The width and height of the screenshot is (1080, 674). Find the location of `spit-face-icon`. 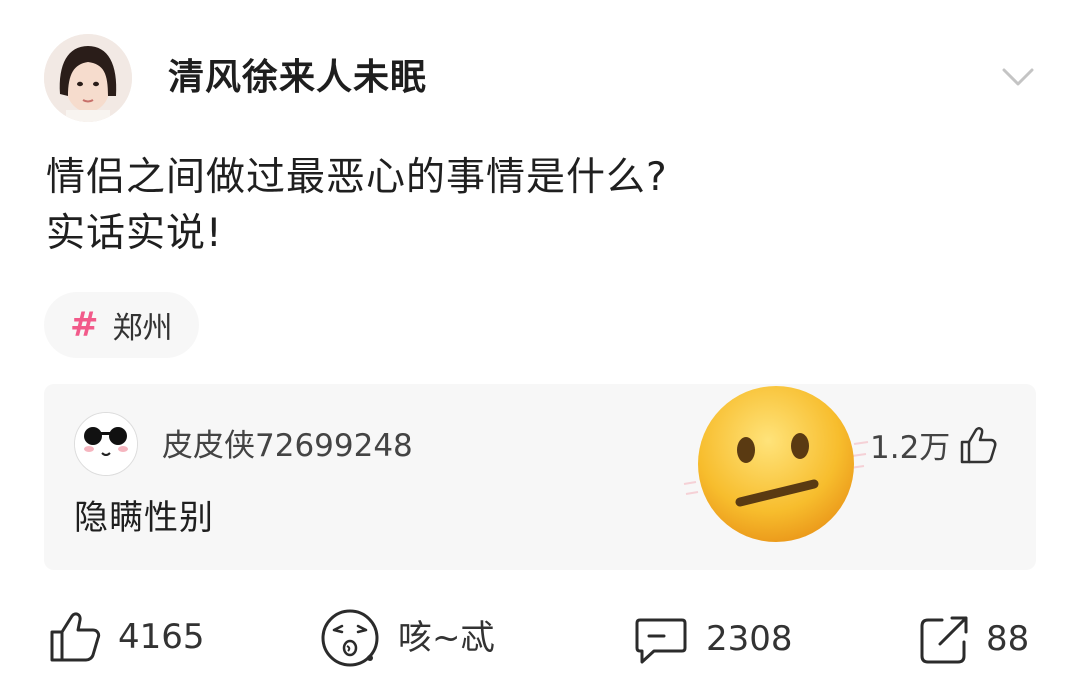

spit-face-icon is located at coordinates (350, 638).